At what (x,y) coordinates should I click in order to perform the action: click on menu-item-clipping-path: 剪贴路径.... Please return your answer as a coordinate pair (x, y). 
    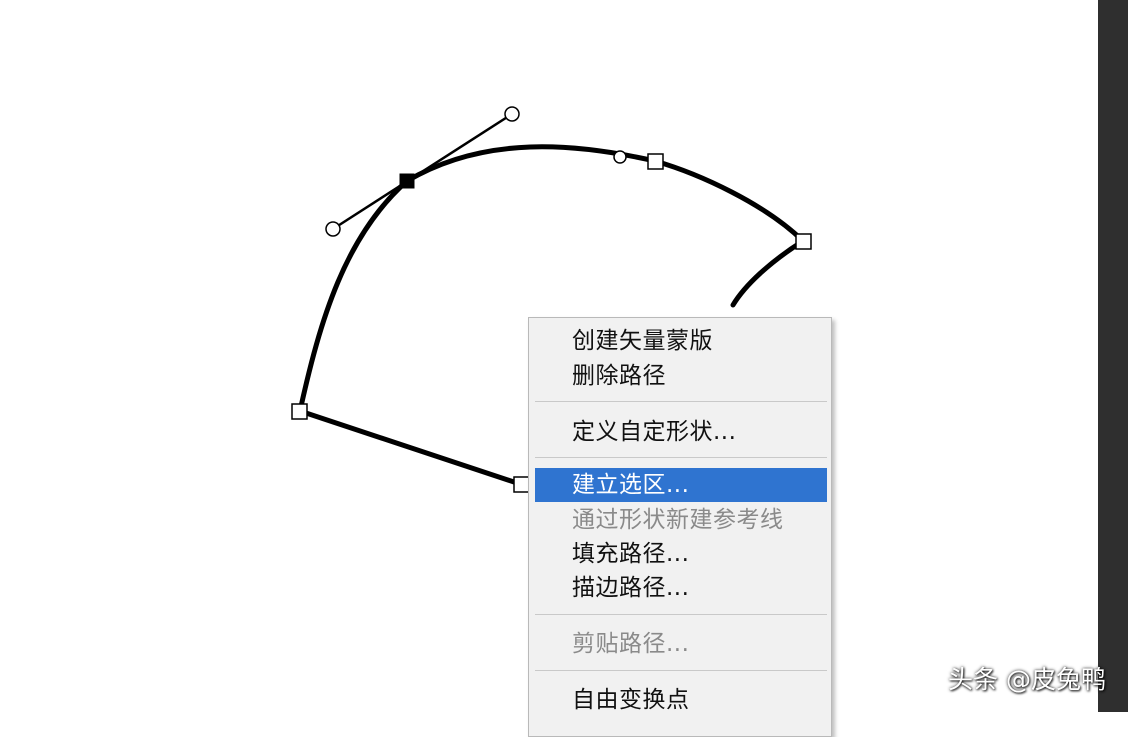
    Looking at the image, I should click on (681, 644).